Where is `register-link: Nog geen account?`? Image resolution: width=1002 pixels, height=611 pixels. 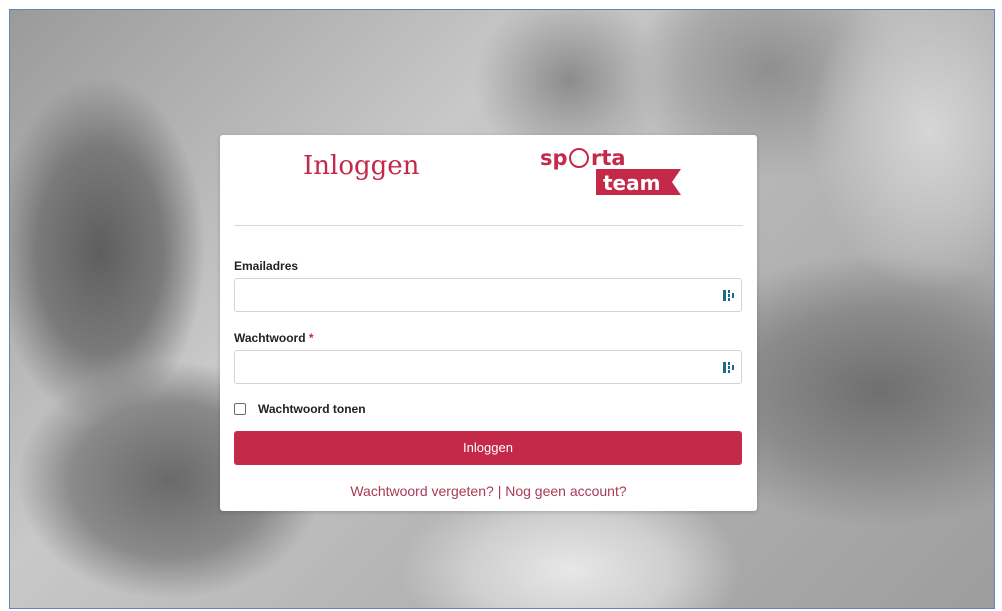
register-link: Nog geen account? is located at coordinates (565, 491).